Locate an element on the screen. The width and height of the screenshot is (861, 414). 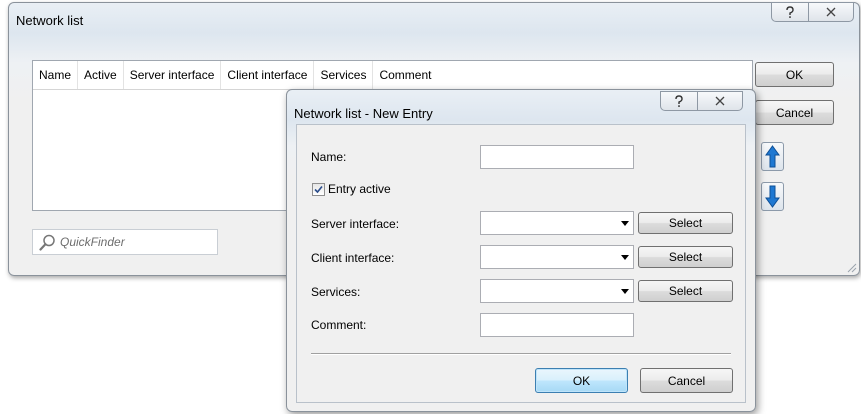
ok-button: OK is located at coordinates (794, 74).